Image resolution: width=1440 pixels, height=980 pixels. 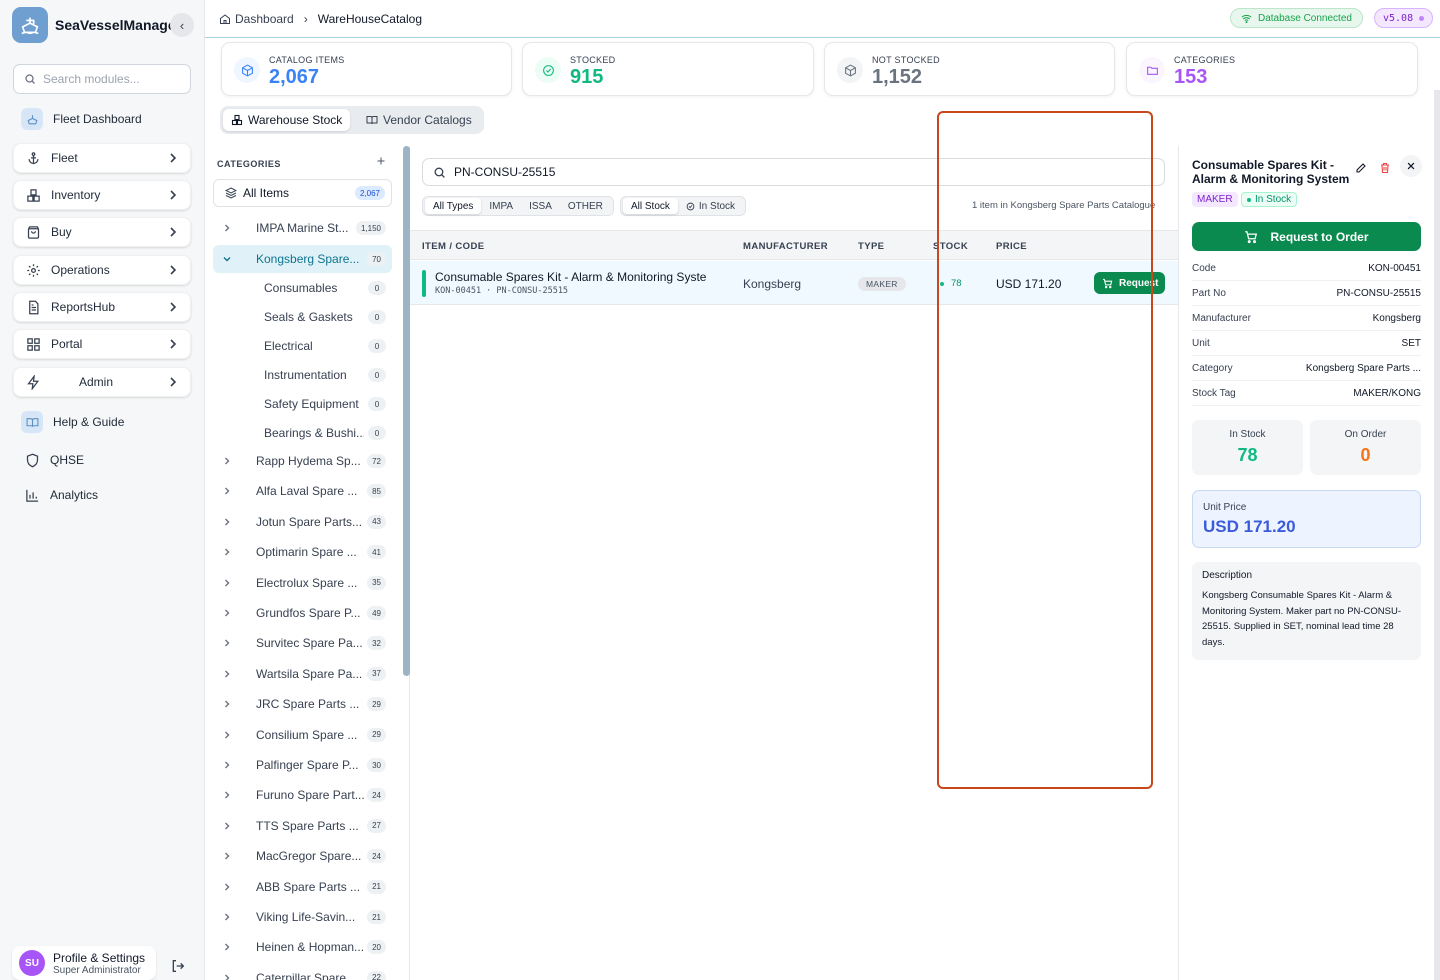 I want to click on nav-reportshub: ReportsHub, so click(x=102, y=307).